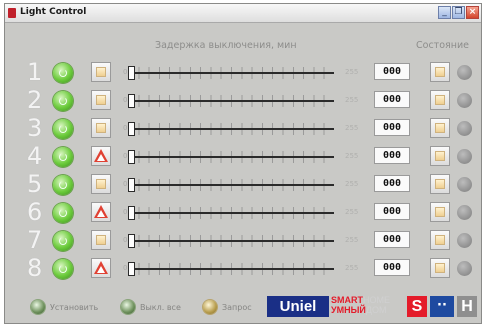  I want to click on all-off-button: Выкл. все, so click(151, 307).